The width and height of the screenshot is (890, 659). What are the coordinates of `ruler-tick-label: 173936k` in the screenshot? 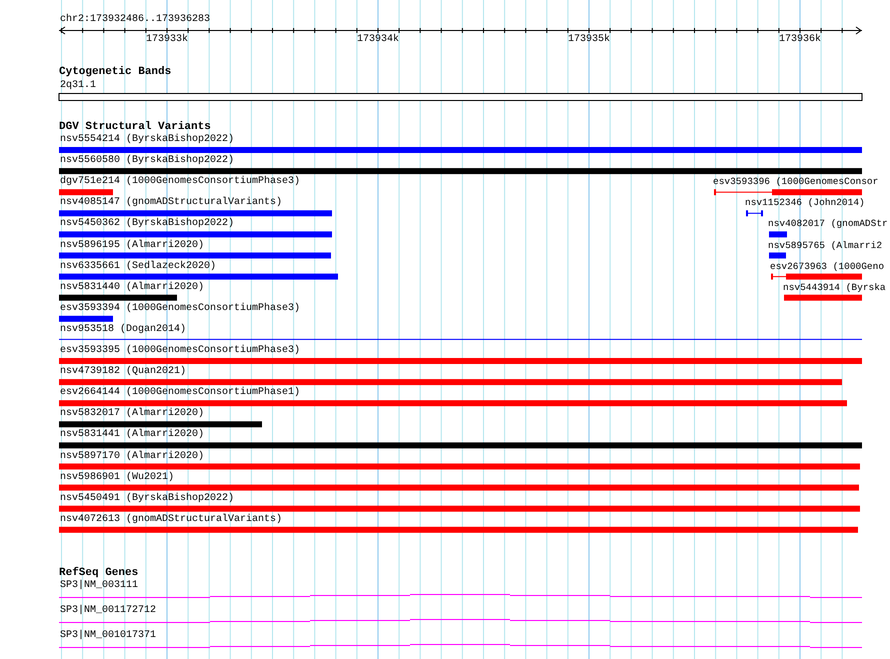 It's located at (800, 40).